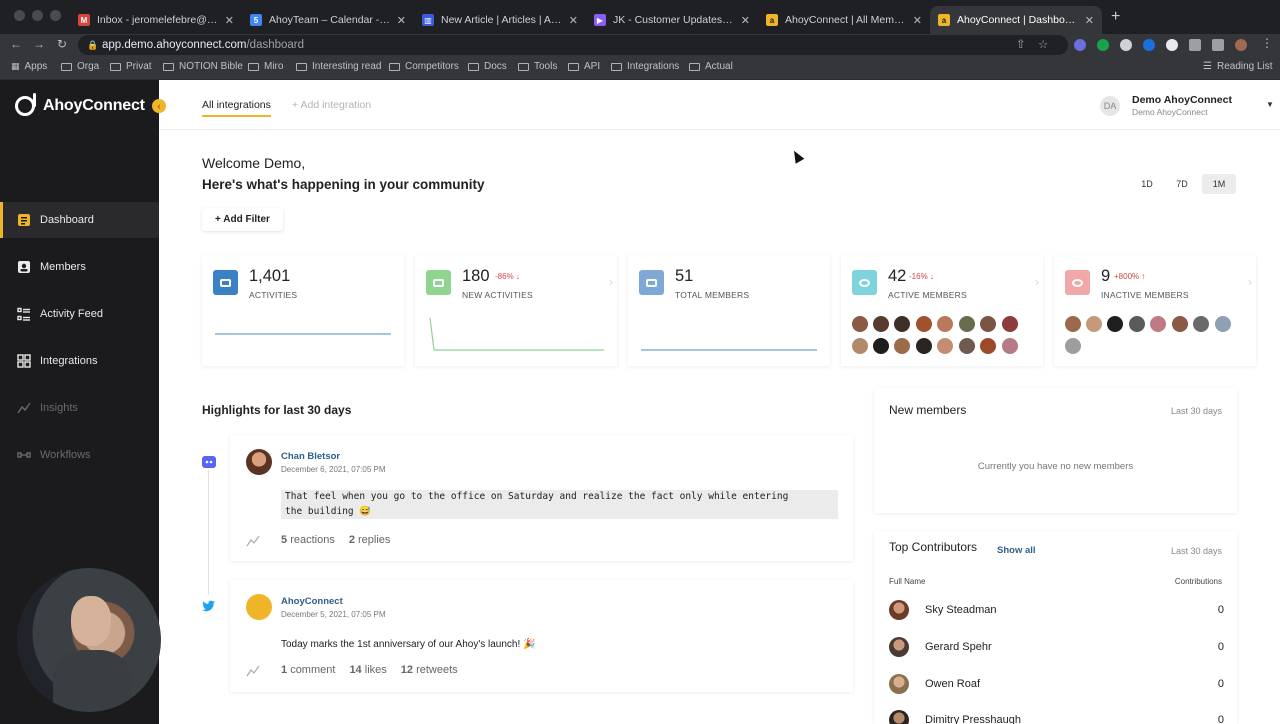 Image resolution: width=1280 pixels, height=724 pixels. I want to click on profile-avatar, so click(1241, 45).